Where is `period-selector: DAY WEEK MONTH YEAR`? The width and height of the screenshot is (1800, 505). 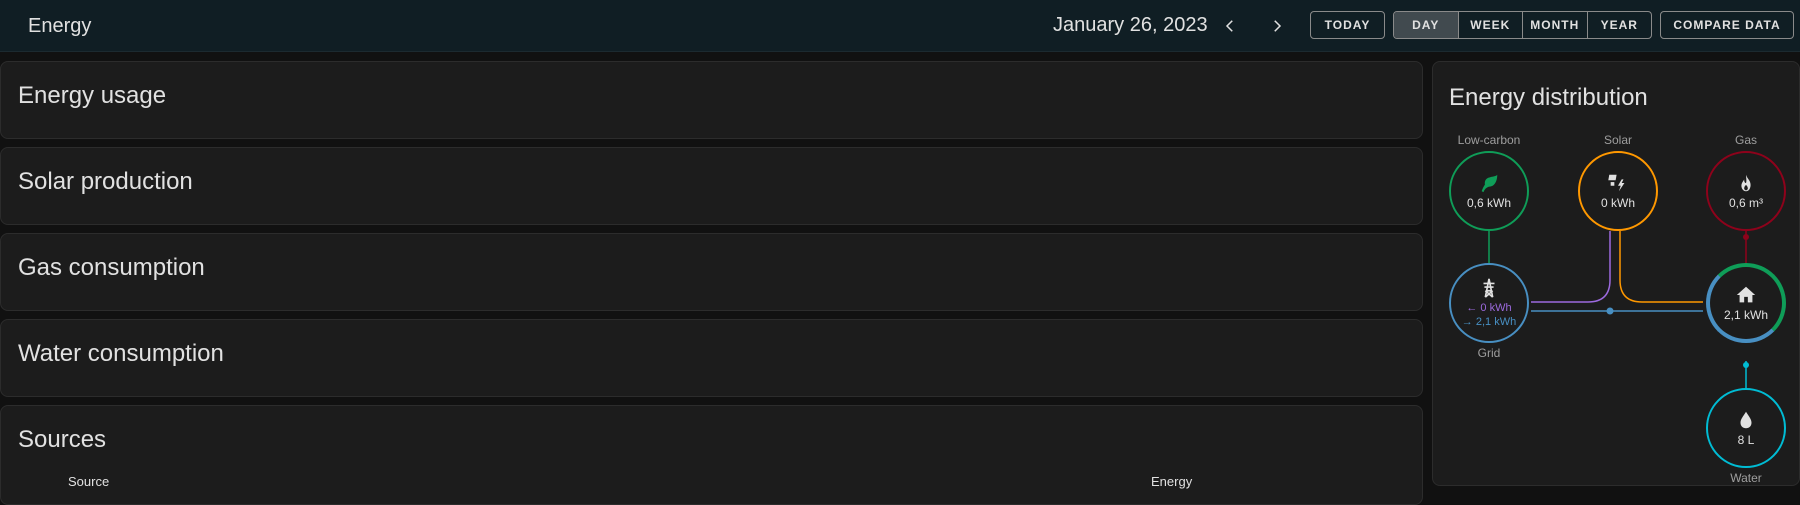 period-selector: DAY WEEK MONTH YEAR is located at coordinates (1522, 25).